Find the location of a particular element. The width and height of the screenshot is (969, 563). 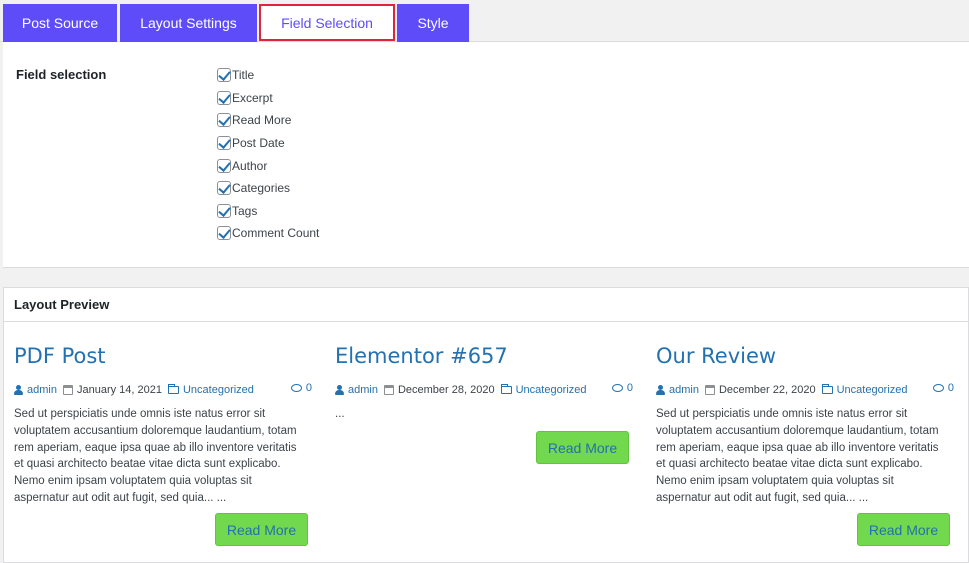

post-date: December 28, 2020 is located at coordinates (446, 390).